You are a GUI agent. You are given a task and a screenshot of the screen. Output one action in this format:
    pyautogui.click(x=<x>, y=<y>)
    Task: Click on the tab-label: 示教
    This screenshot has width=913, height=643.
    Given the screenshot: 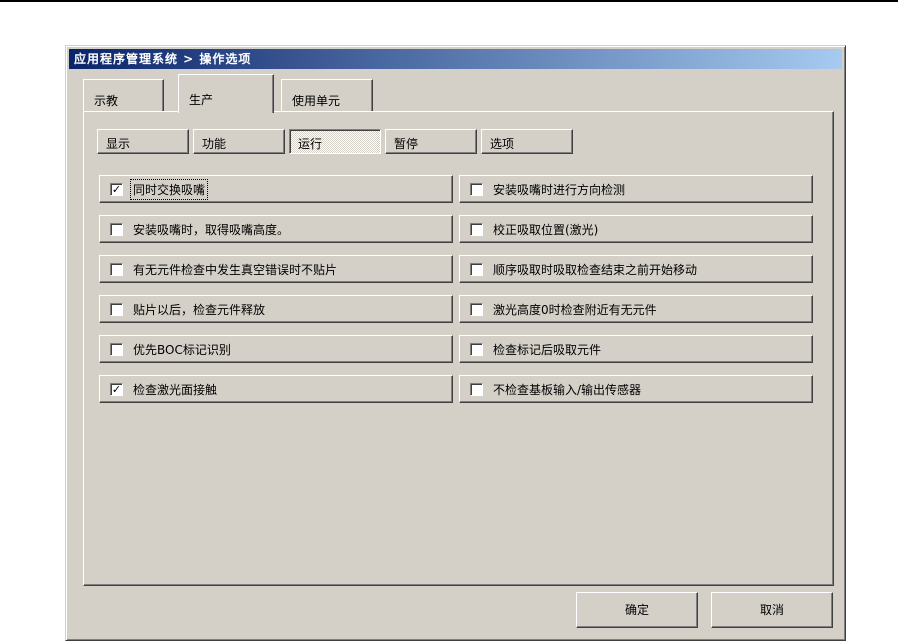 What is the action you would take?
    pyautogui.click(x=106, y=101)
    